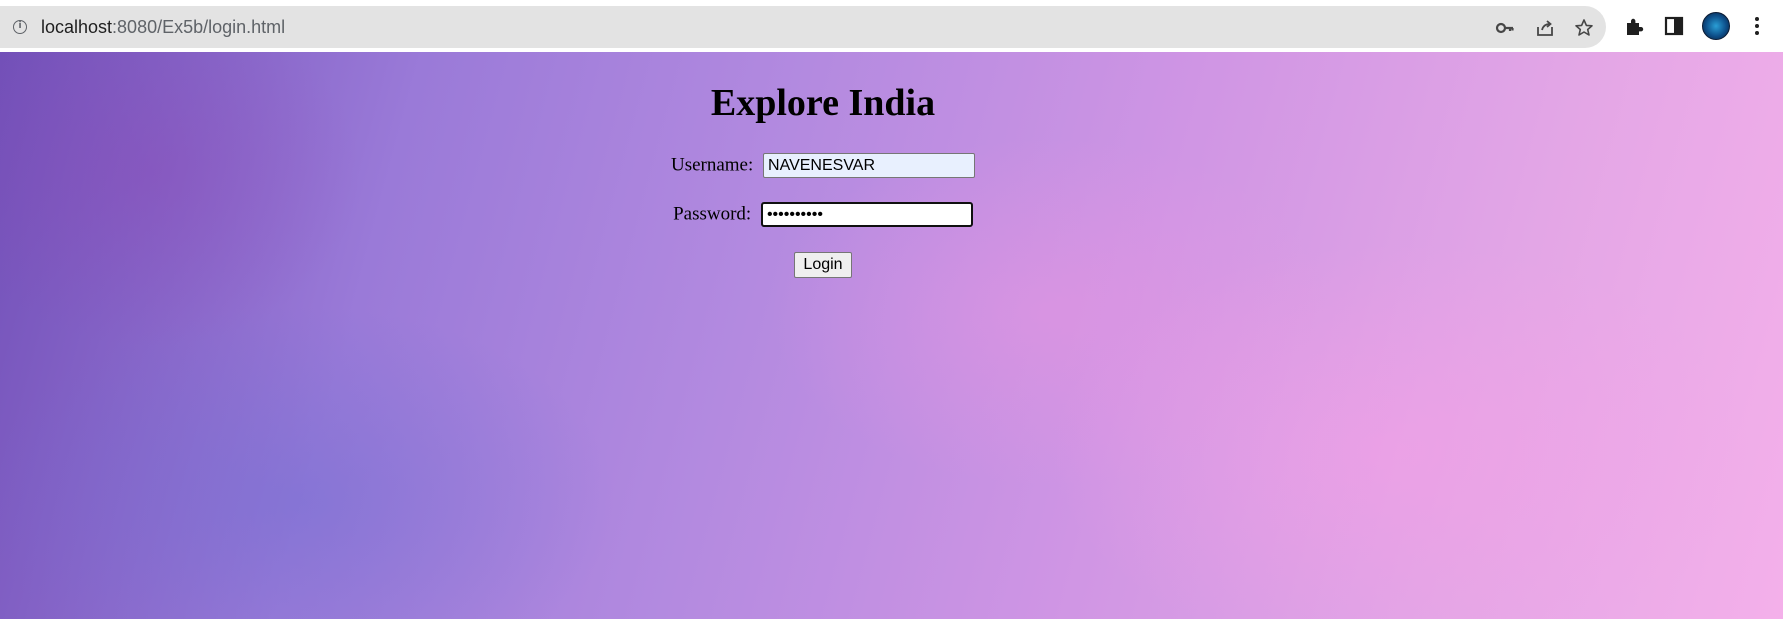 The width and height of the screenshot is (1783, 619). Describe the element at coordinates (1716, 26) in the screenshot. I see `profile-avatar` at that location.